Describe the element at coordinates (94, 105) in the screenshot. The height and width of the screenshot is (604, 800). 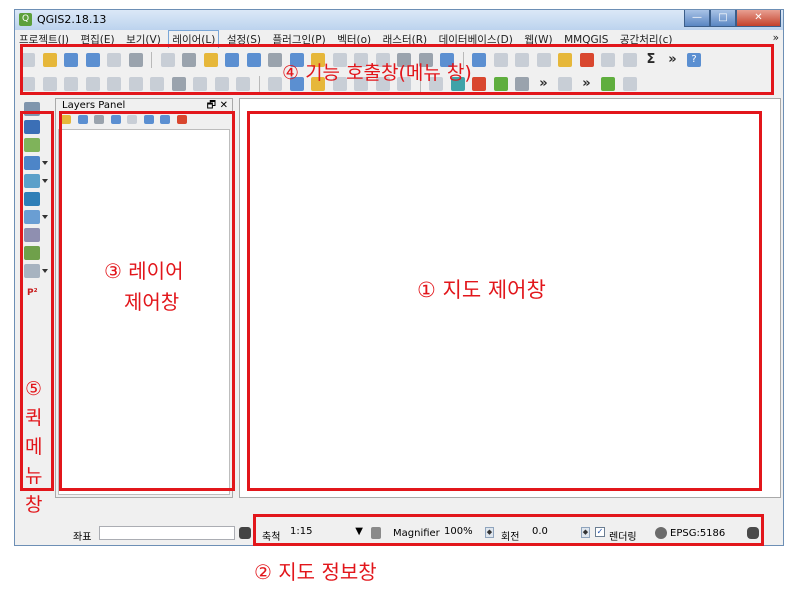
I see `layers-panel-title: Layers Panel` at that location.